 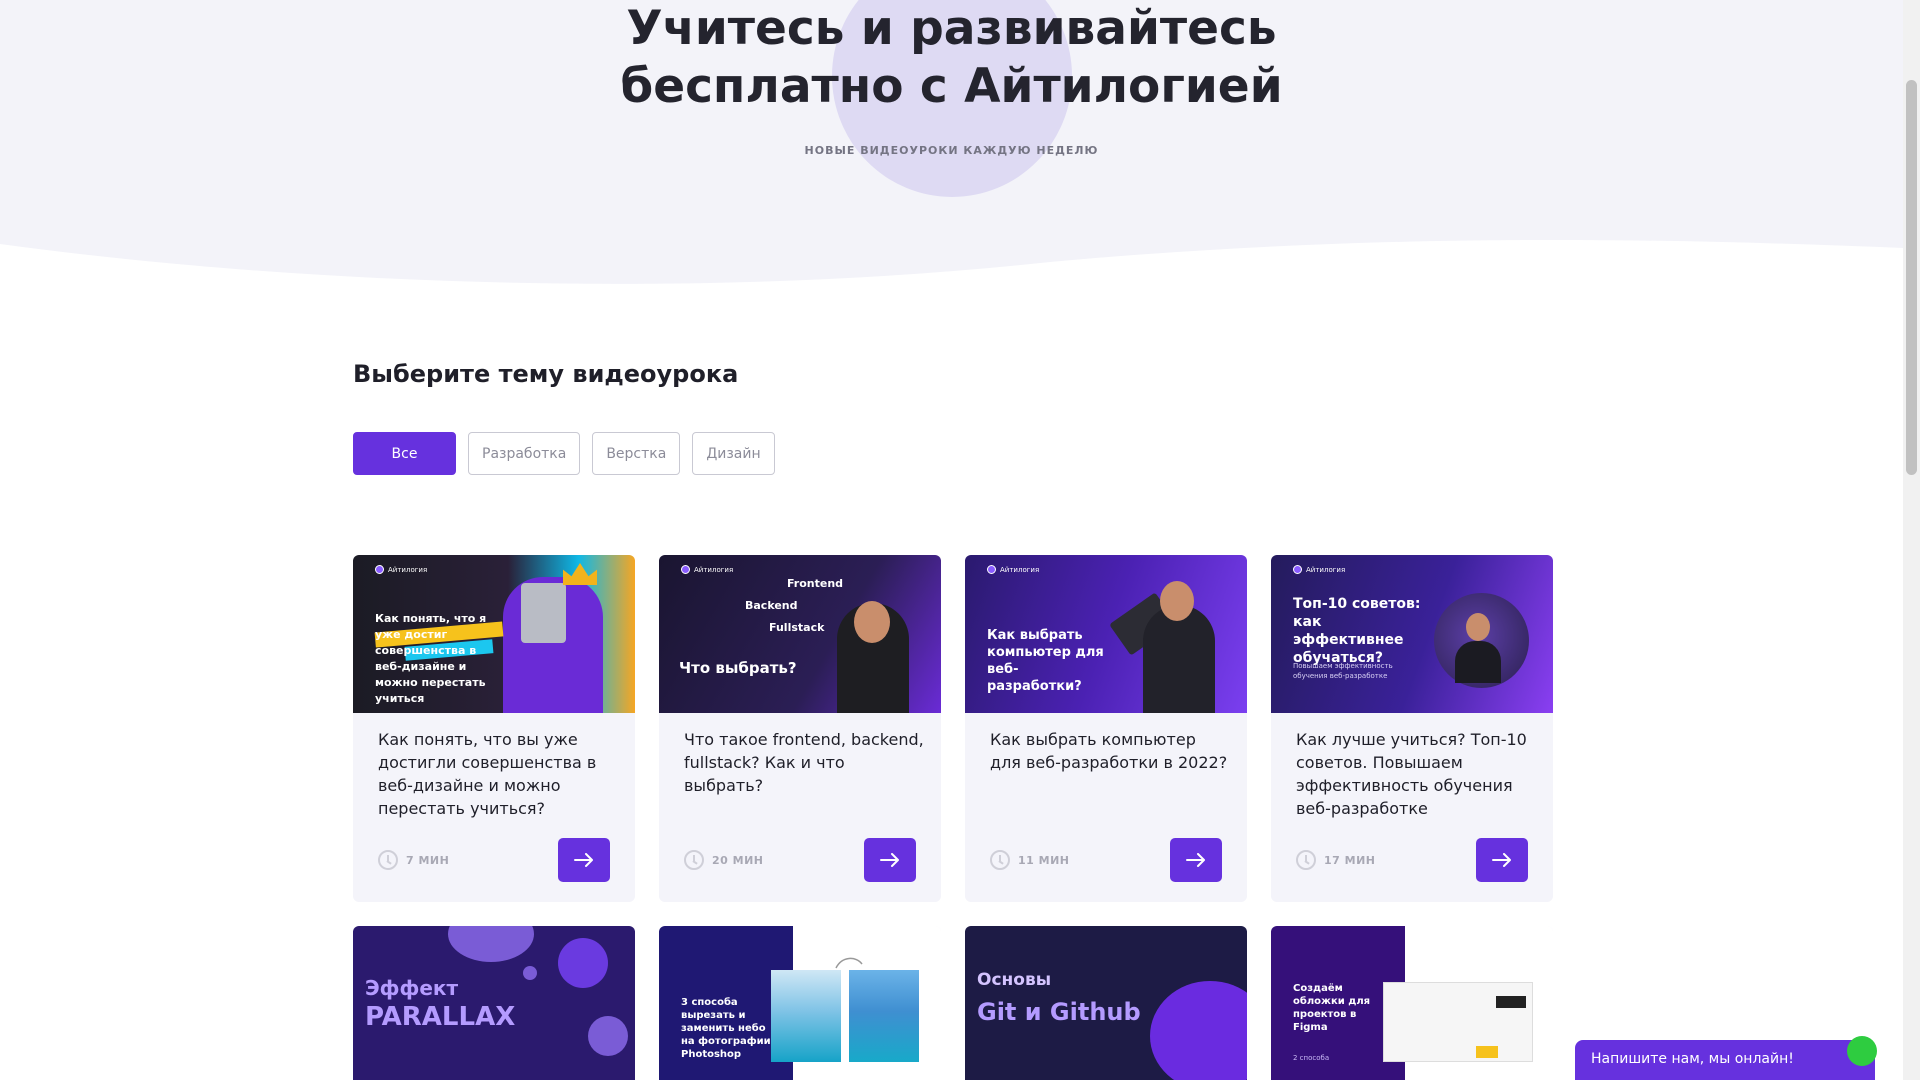 I want to click on duration-text: 11 МИН, so click(x=1044, y=860).